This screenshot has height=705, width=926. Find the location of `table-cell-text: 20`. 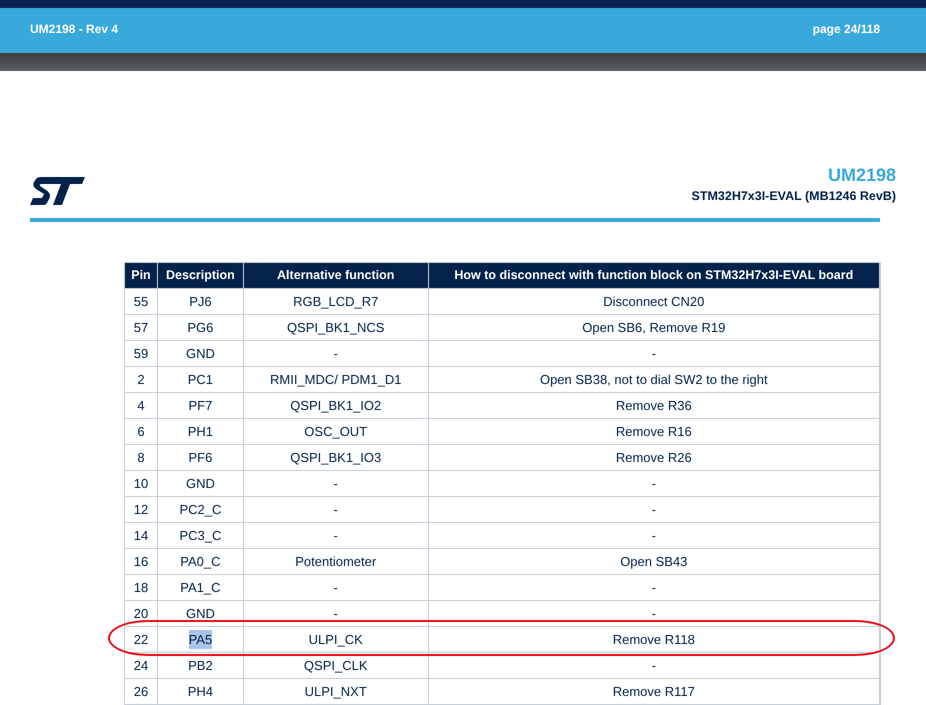

table-cell-text: 20 is located at coordinates (141, 613).